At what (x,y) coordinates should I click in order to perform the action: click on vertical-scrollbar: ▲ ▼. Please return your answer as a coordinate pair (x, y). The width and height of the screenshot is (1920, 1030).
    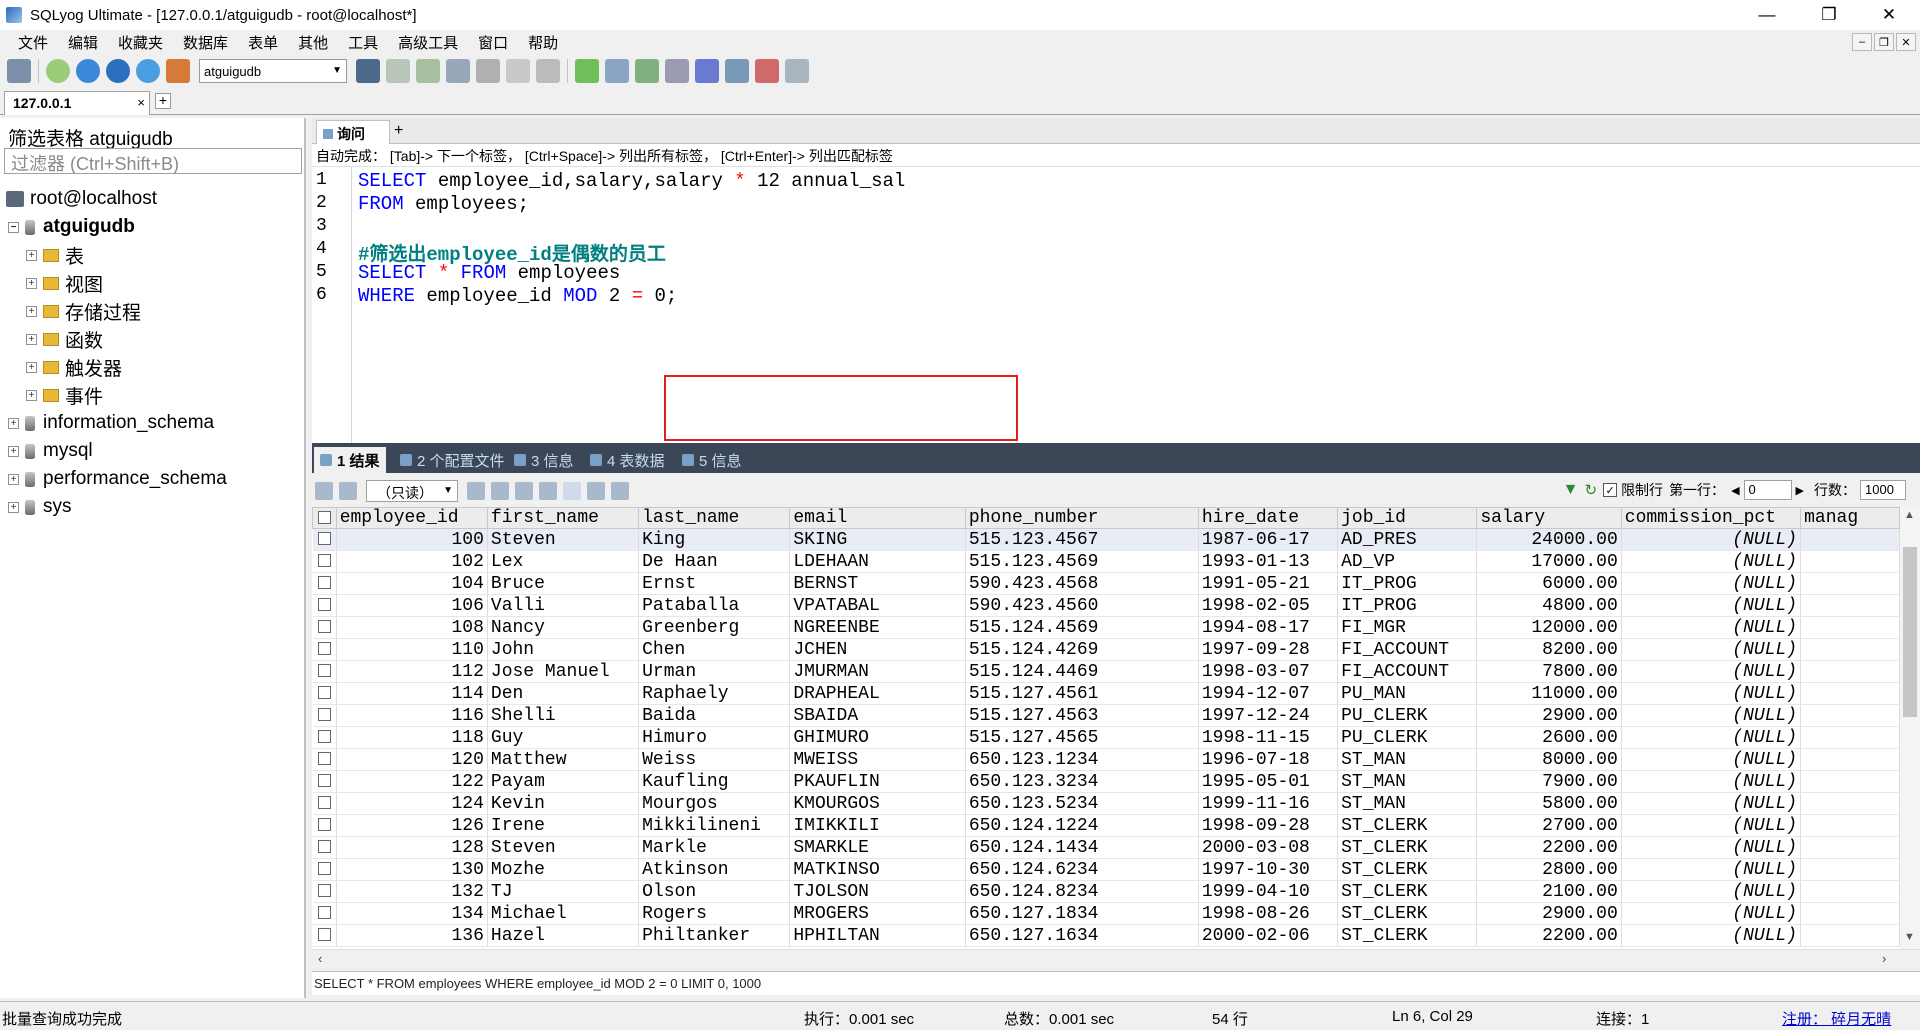
    Looking at the image, I should click on (1910, 728).